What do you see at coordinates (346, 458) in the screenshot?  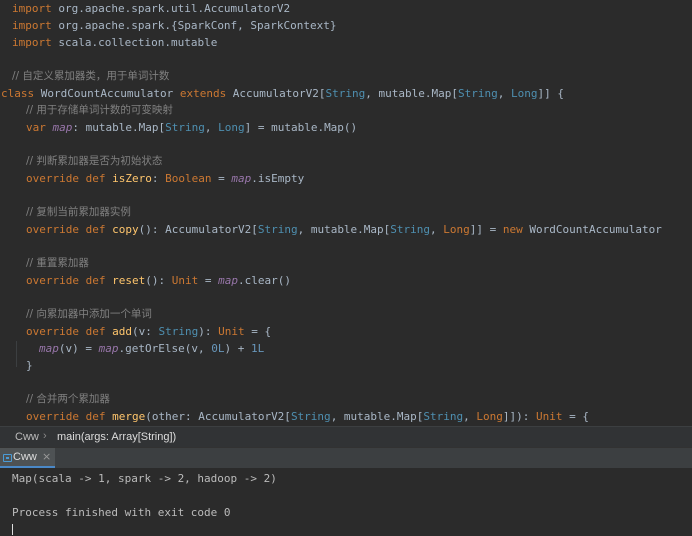 I see `run-tool-window-tabs: Cww ×` at bounding box center [346, 458].